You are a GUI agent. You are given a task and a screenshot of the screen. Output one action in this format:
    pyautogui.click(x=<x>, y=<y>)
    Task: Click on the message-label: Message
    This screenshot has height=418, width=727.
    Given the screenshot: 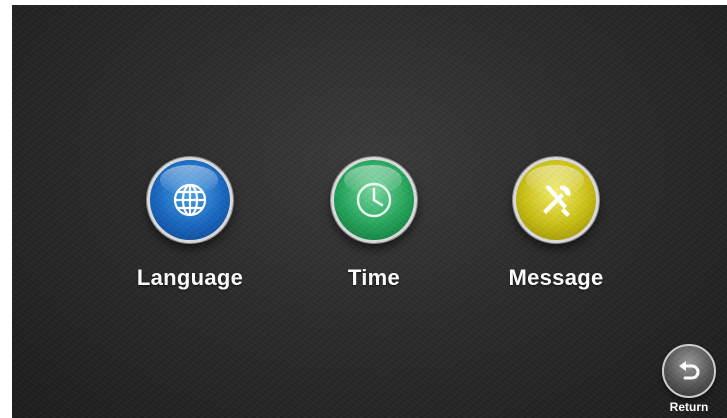 What is the action you would take?
    pyautogui.click(x=556, y=277)
    